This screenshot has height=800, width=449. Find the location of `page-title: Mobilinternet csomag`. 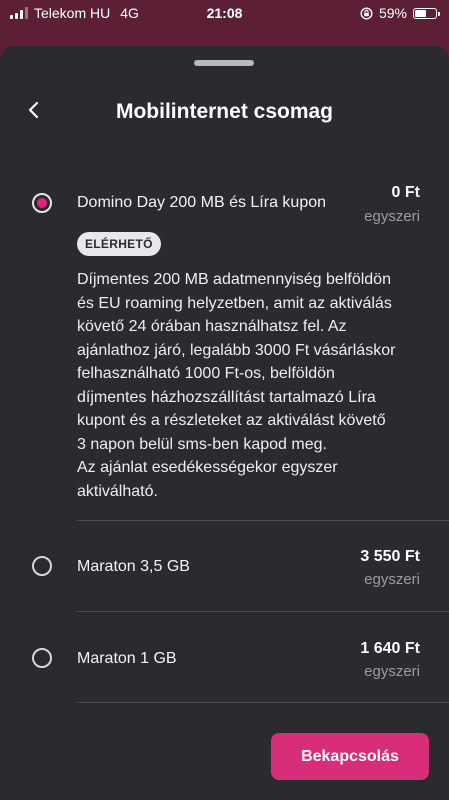

page-title: Mobilinternet csomag is located at coordinates (224, 111).